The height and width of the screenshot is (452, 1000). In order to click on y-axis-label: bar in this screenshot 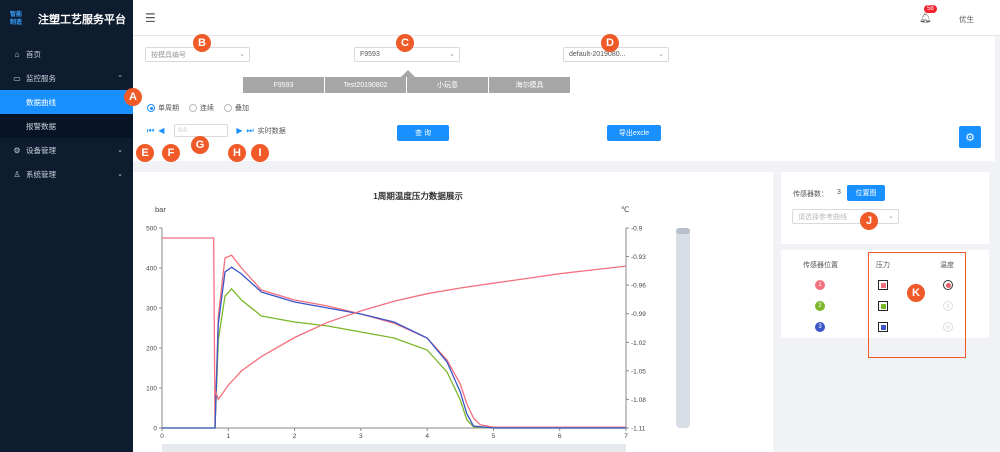, I will do `click(160, 209)`.